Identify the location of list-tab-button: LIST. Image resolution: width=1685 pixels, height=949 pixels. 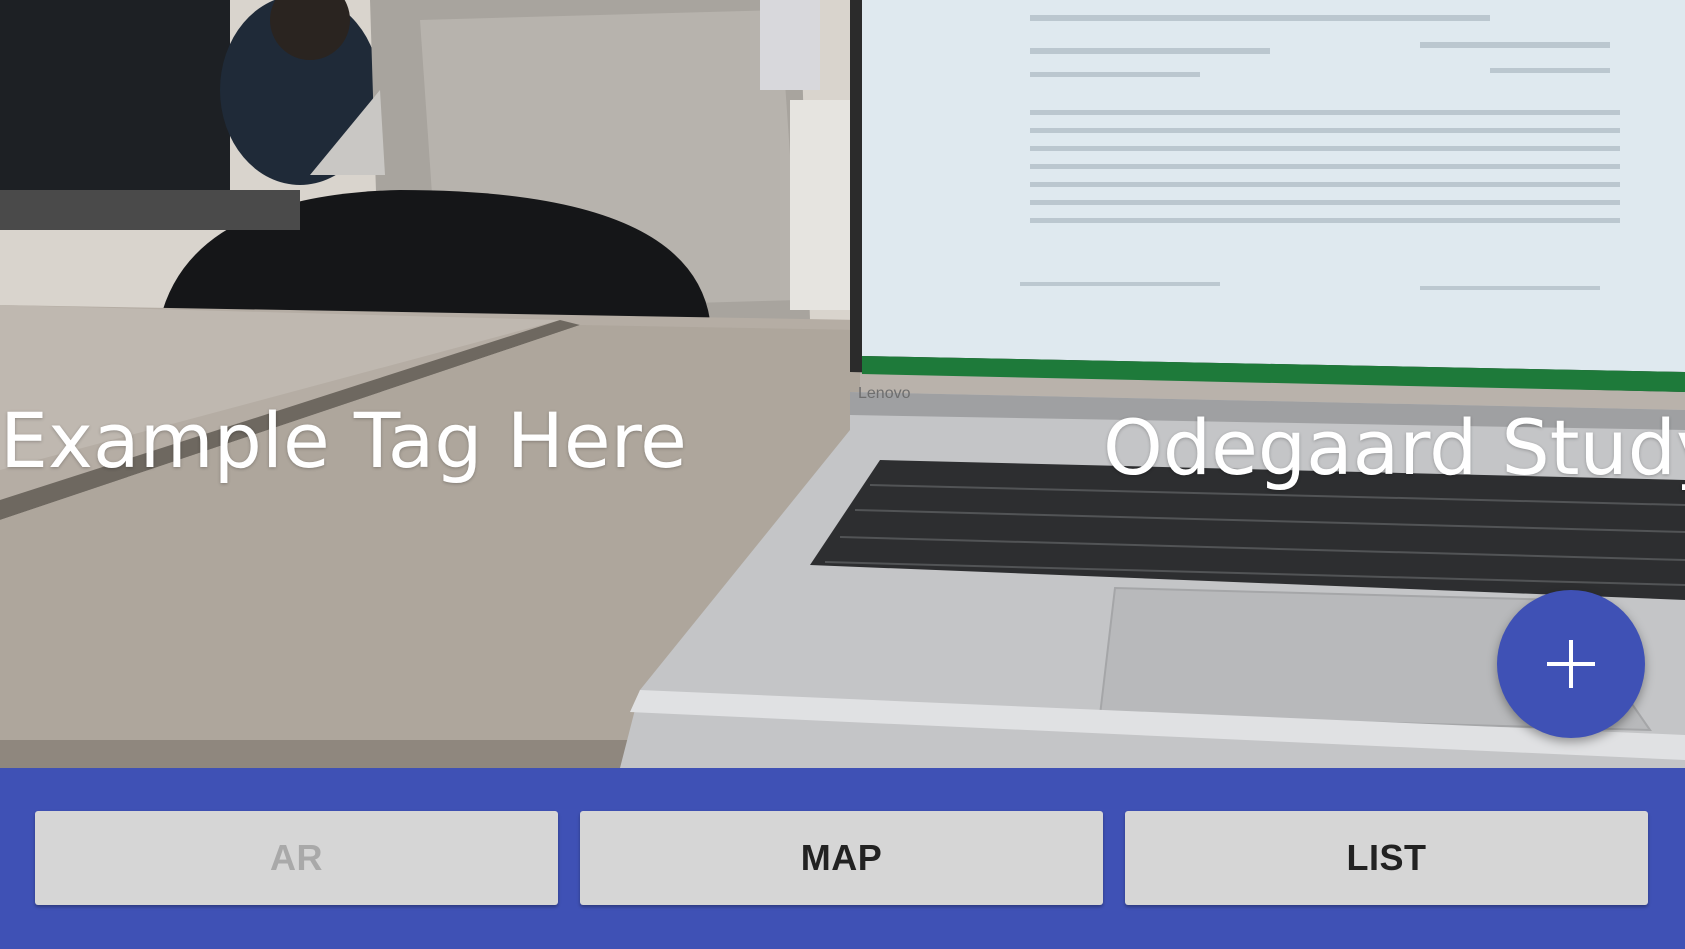
(1386, 858).